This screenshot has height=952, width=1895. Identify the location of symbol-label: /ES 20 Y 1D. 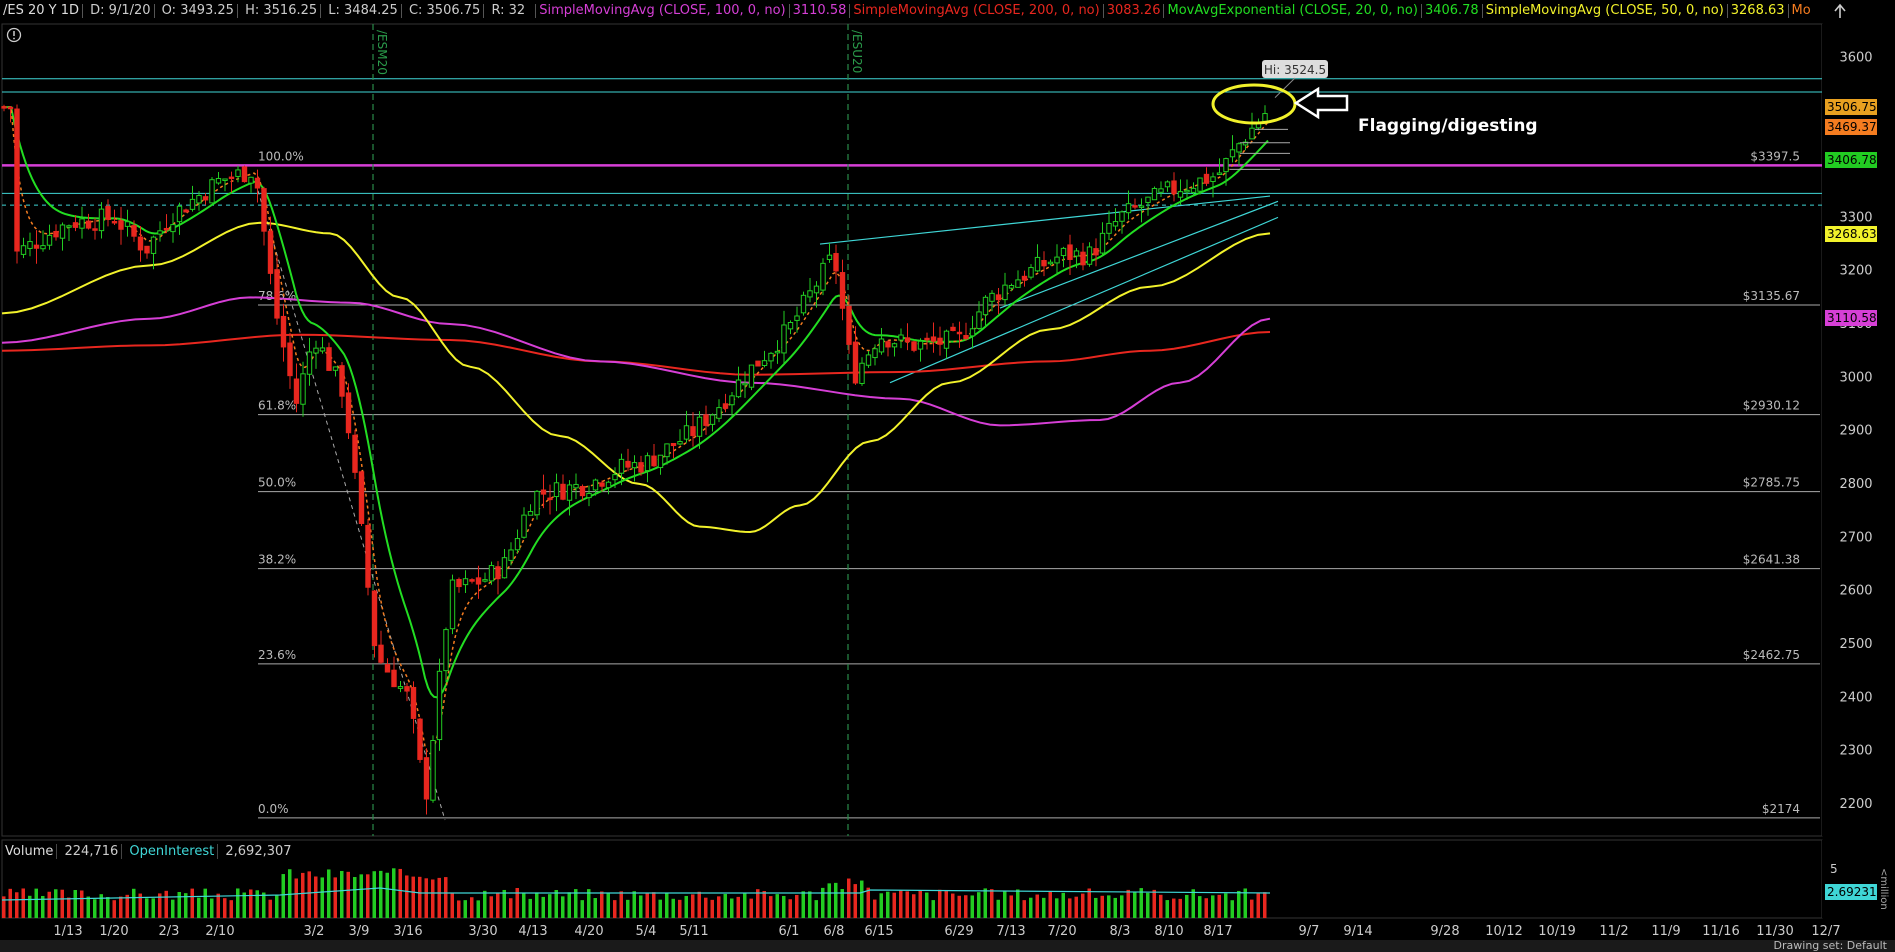
(41, 10).